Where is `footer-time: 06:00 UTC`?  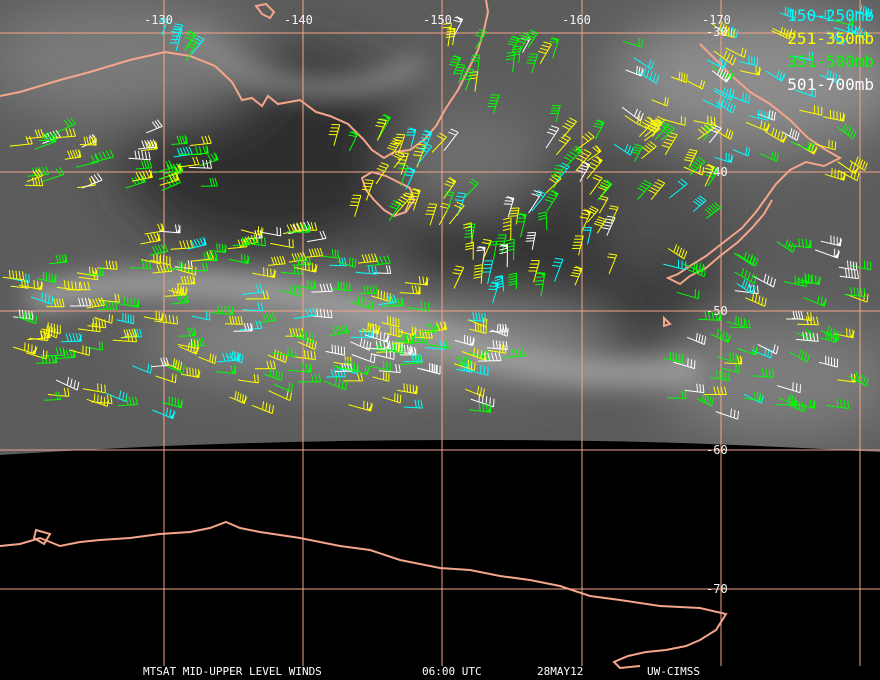
footer-time: 06:00 UTC is located at coordinates (452, 671).